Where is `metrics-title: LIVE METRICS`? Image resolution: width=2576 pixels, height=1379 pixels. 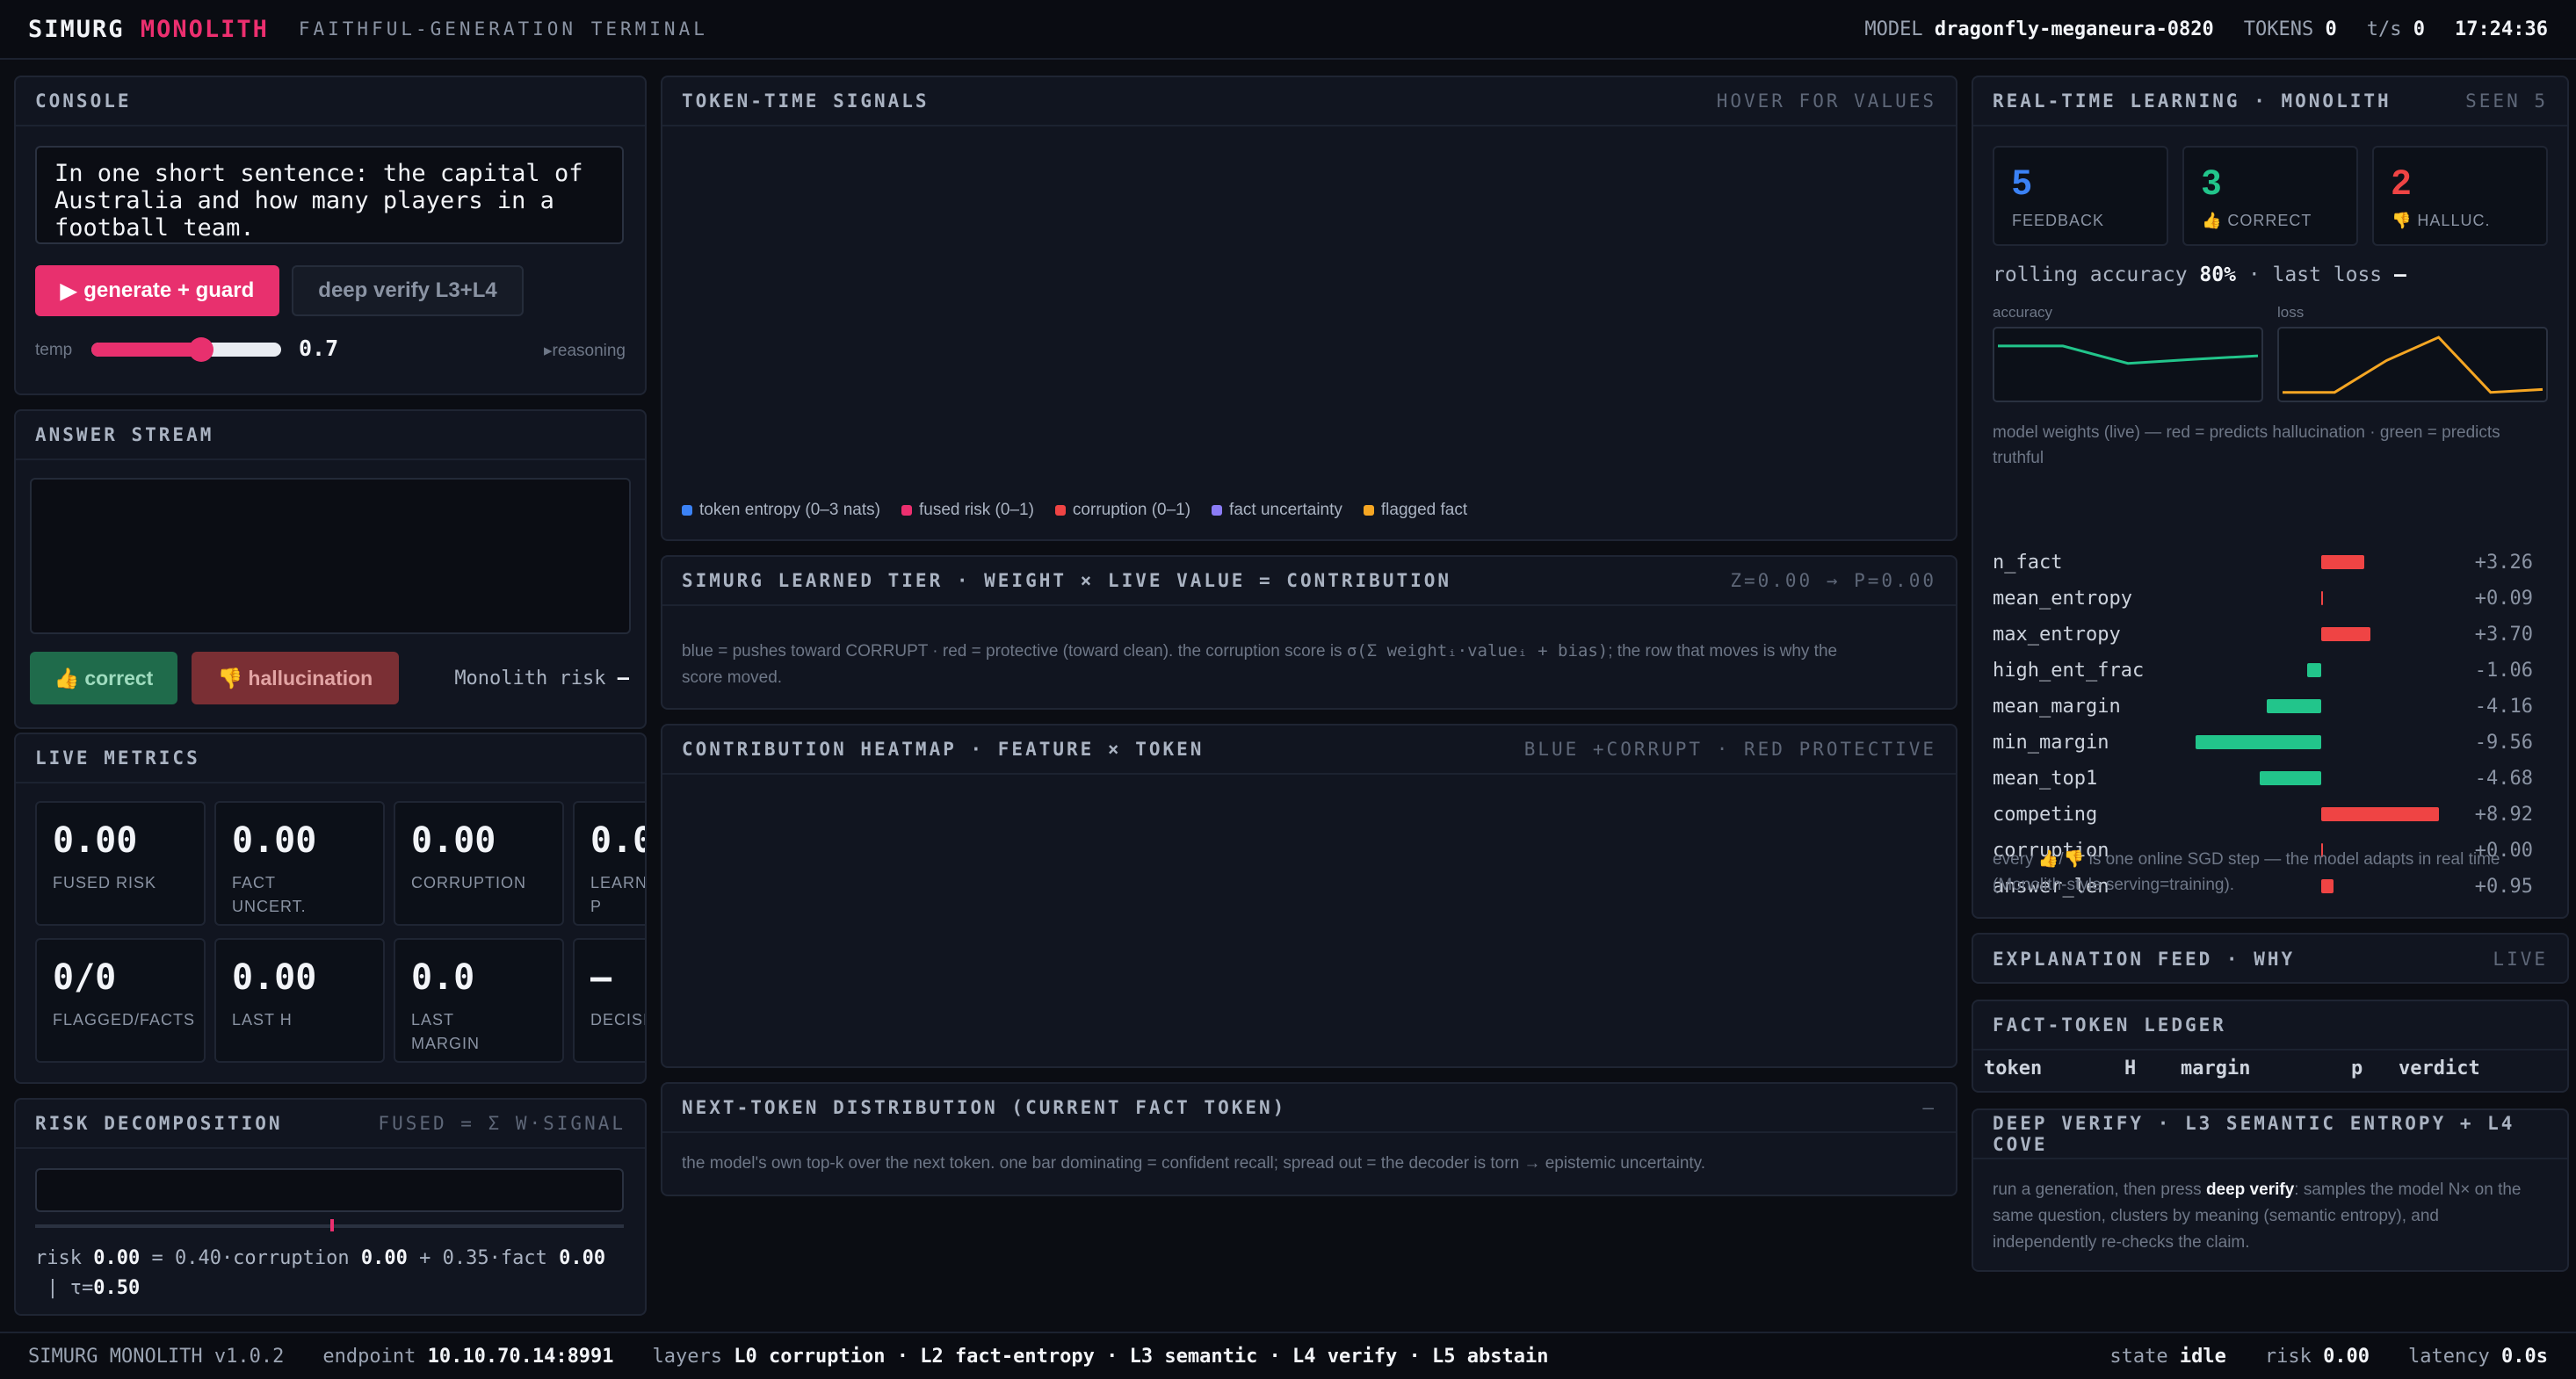 metrics-title: LIVE METRICS is located at coordinates (330, 758).